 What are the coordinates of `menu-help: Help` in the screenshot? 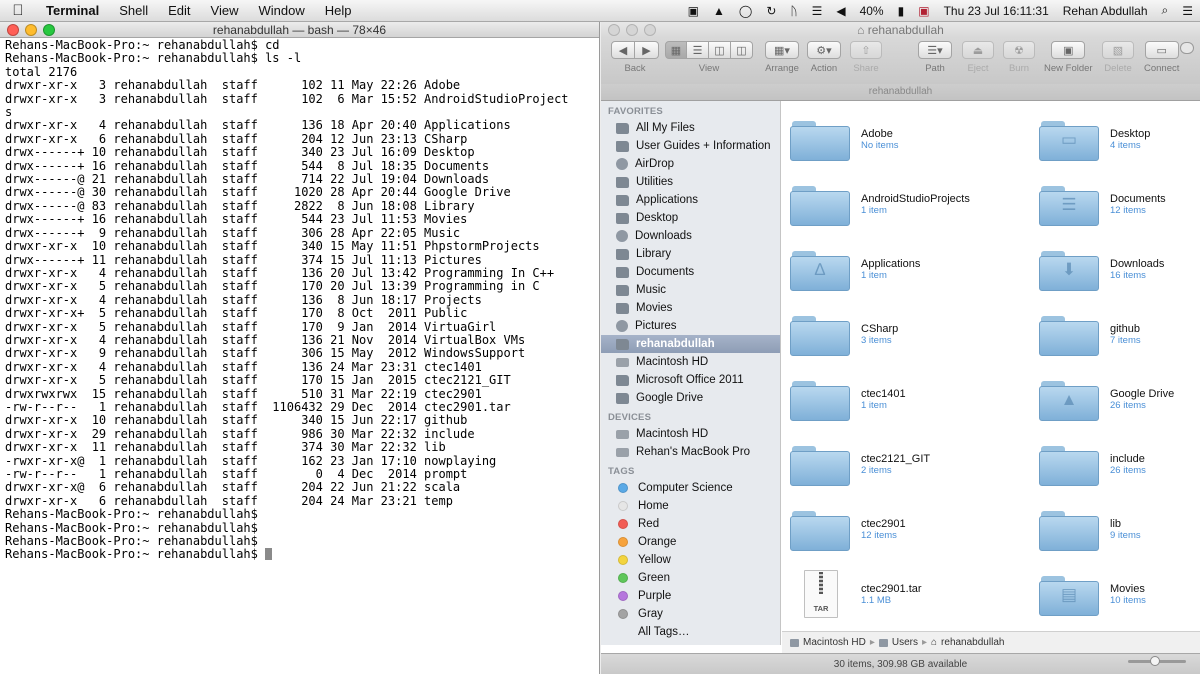 It's located at (338, 10).